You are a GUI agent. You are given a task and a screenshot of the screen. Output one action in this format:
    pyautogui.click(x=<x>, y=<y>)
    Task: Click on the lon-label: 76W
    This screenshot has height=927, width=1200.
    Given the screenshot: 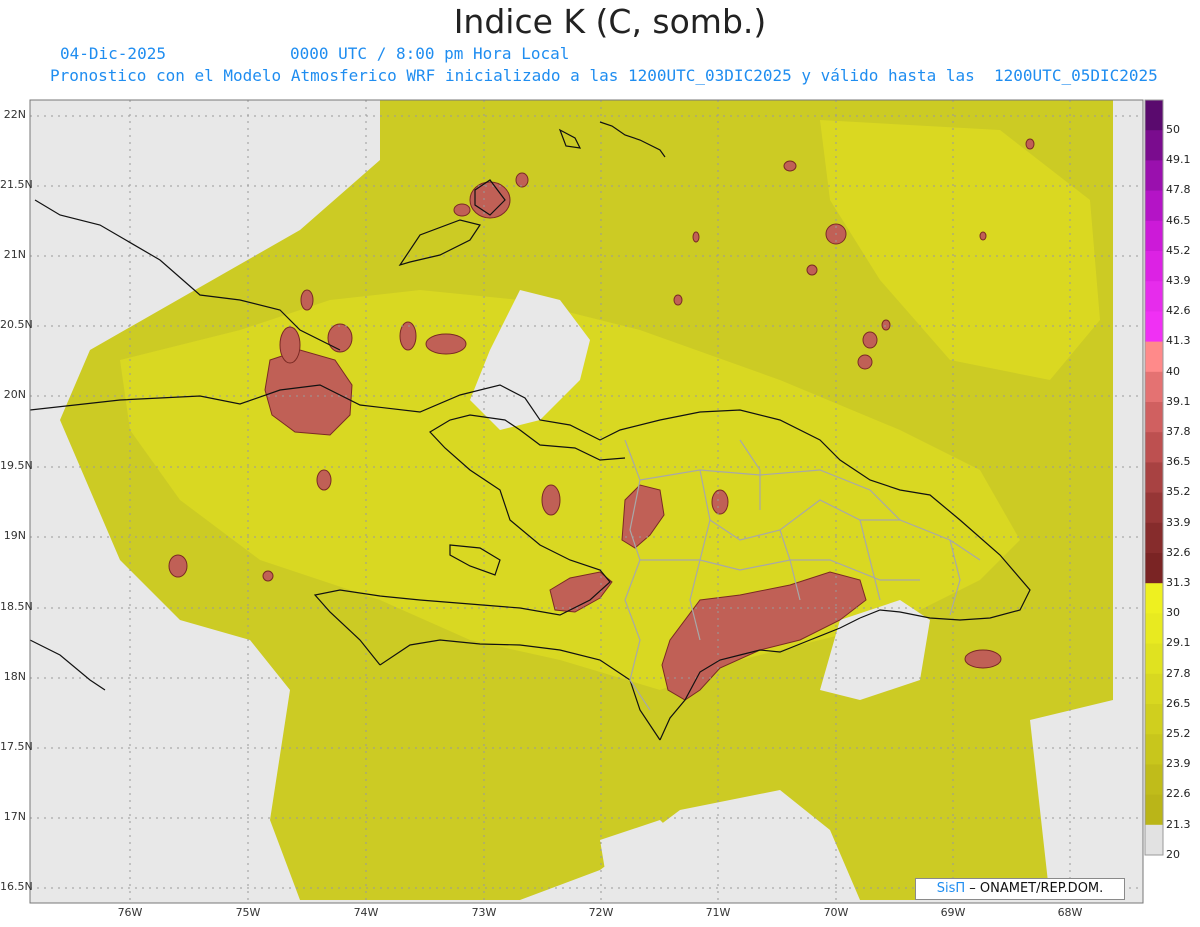 What is the action you would take?
    pyautogui.click(x=130, y=912)
    